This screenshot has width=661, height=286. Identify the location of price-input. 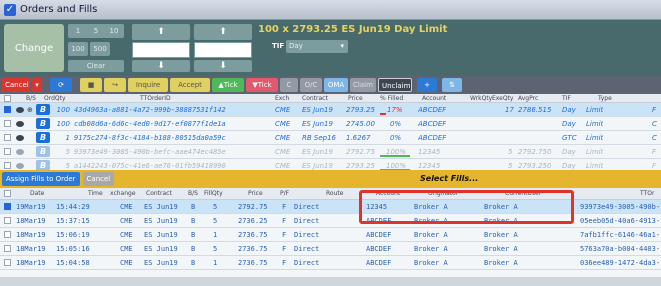
(223, 50).